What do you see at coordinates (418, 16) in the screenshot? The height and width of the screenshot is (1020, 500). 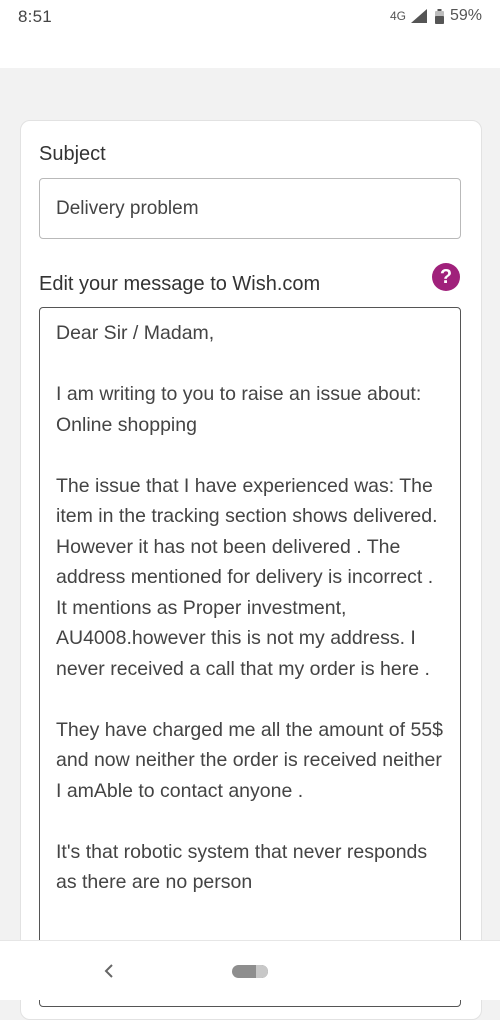 I see `signal-icon` at bounding box center [418, 16].